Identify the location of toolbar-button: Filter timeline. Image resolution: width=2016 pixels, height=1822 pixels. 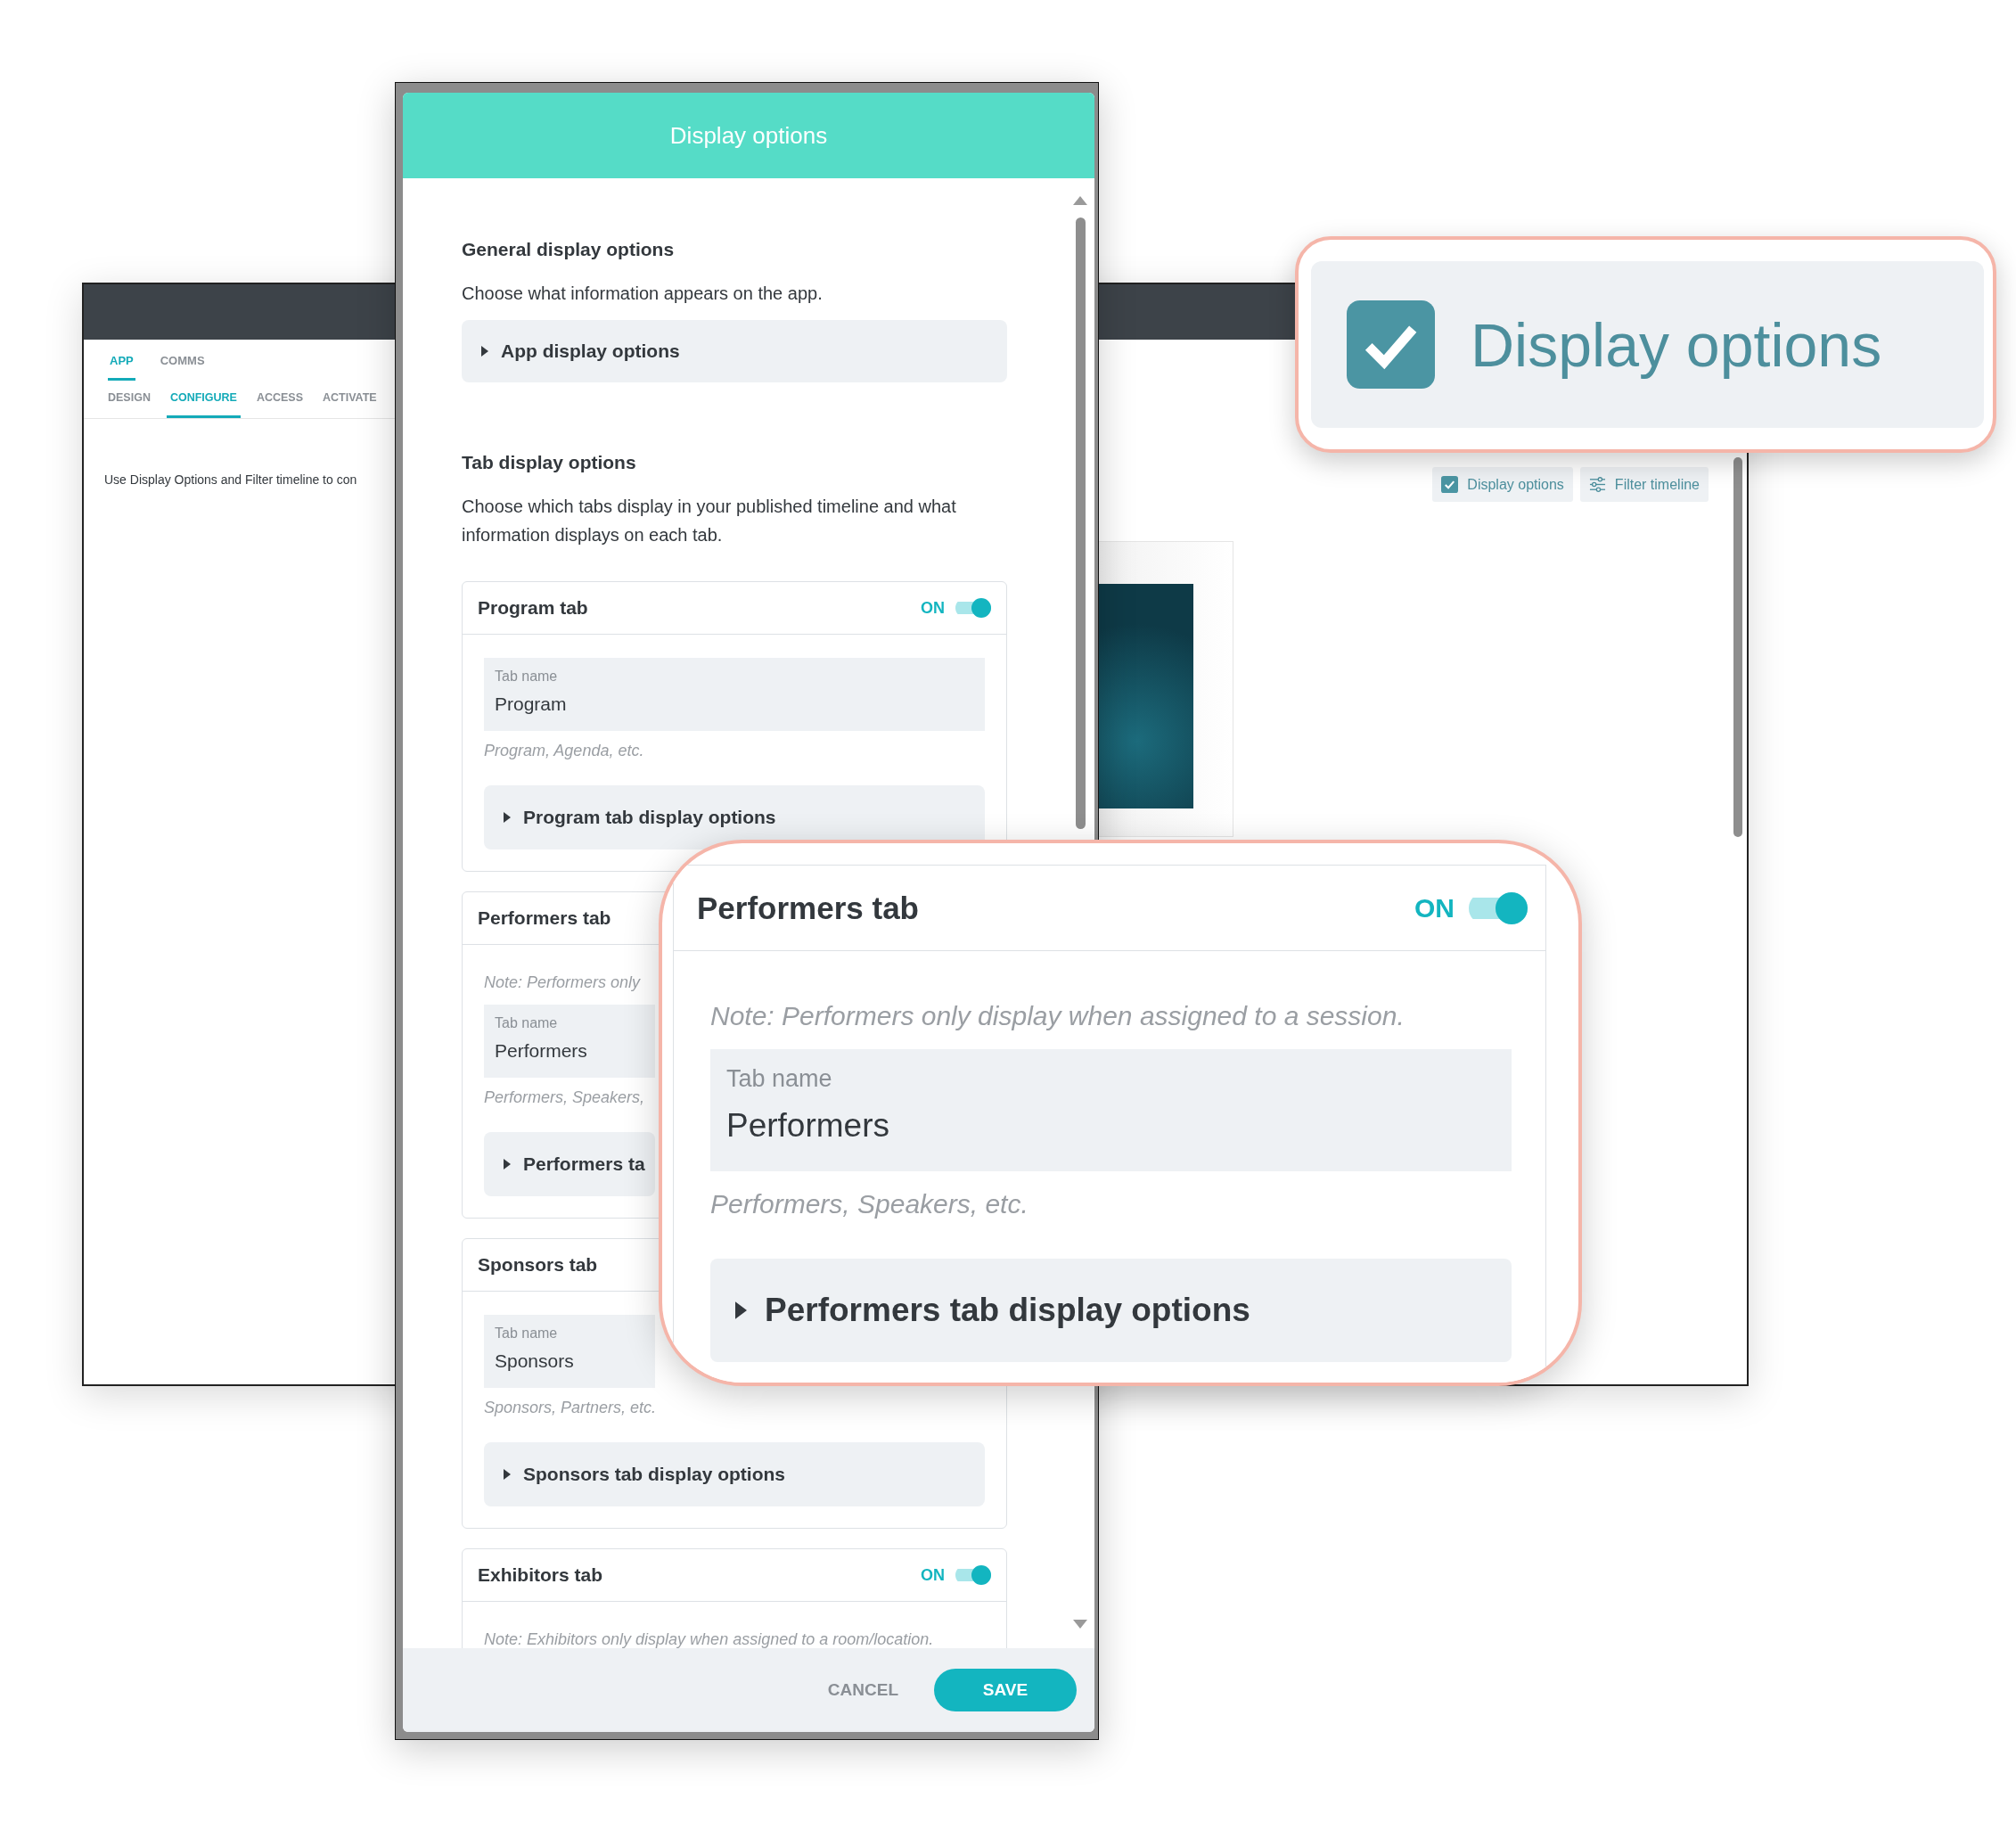
(1644, 485).